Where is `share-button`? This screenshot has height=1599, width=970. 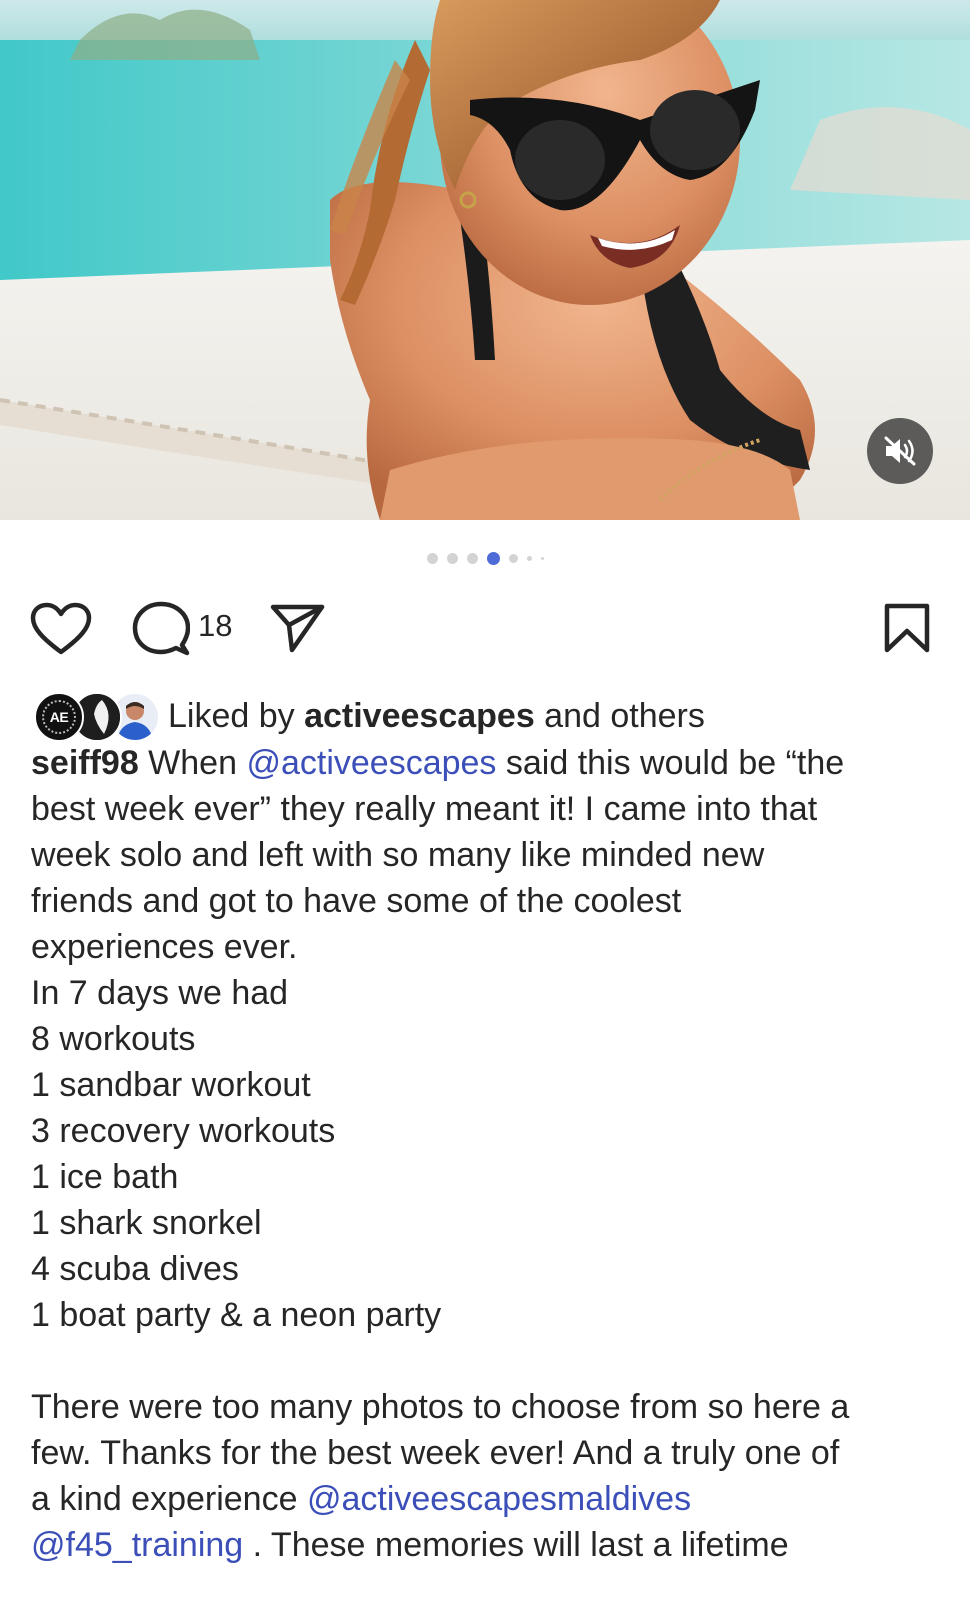
share-button is located at coordinates (298, 628).